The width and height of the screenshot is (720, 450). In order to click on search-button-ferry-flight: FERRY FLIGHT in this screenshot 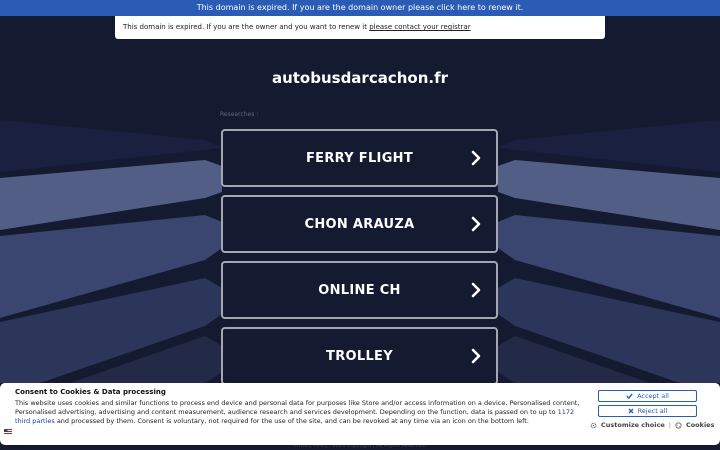, I will do `click(359, 158)`.